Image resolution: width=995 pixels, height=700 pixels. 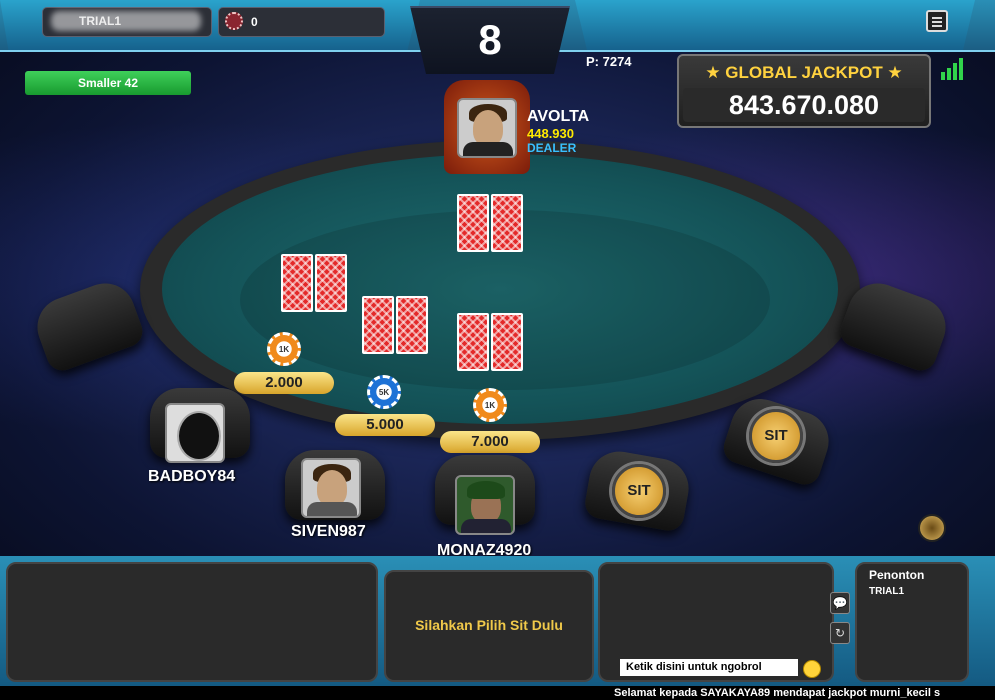 I want to click on menu-icon, so click(x=937, y=21).